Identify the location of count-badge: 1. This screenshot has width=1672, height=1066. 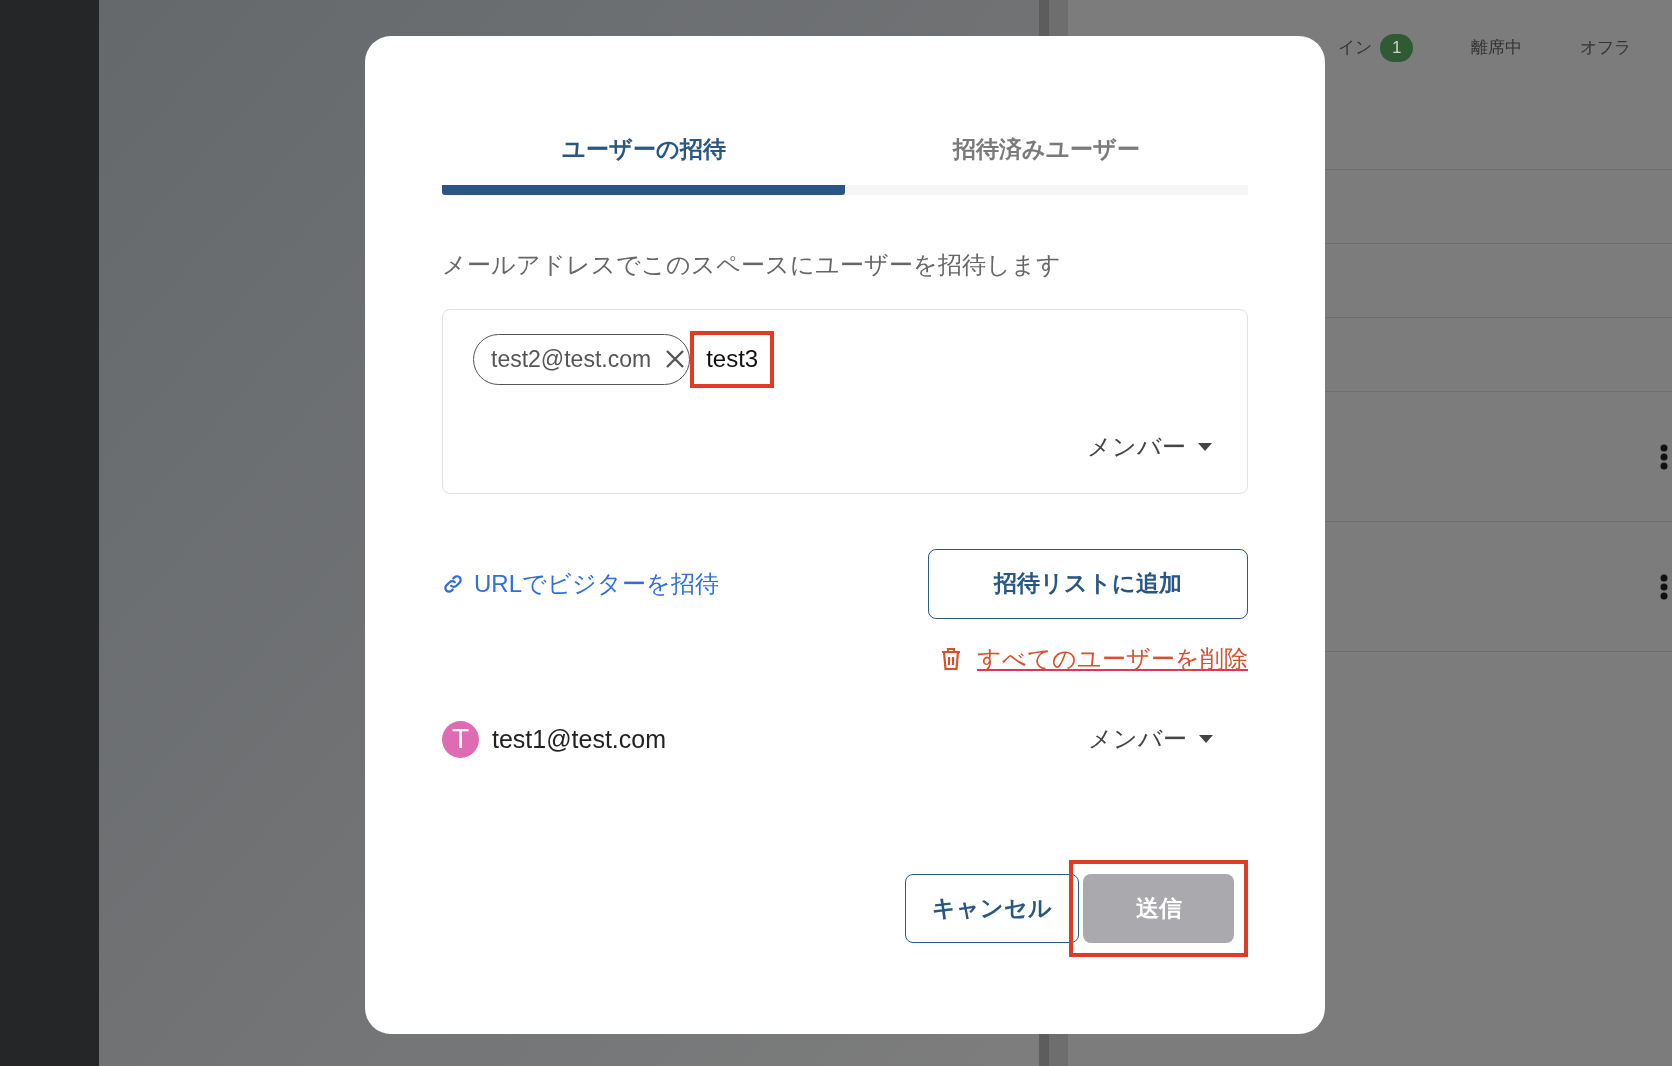
(1397, 48).